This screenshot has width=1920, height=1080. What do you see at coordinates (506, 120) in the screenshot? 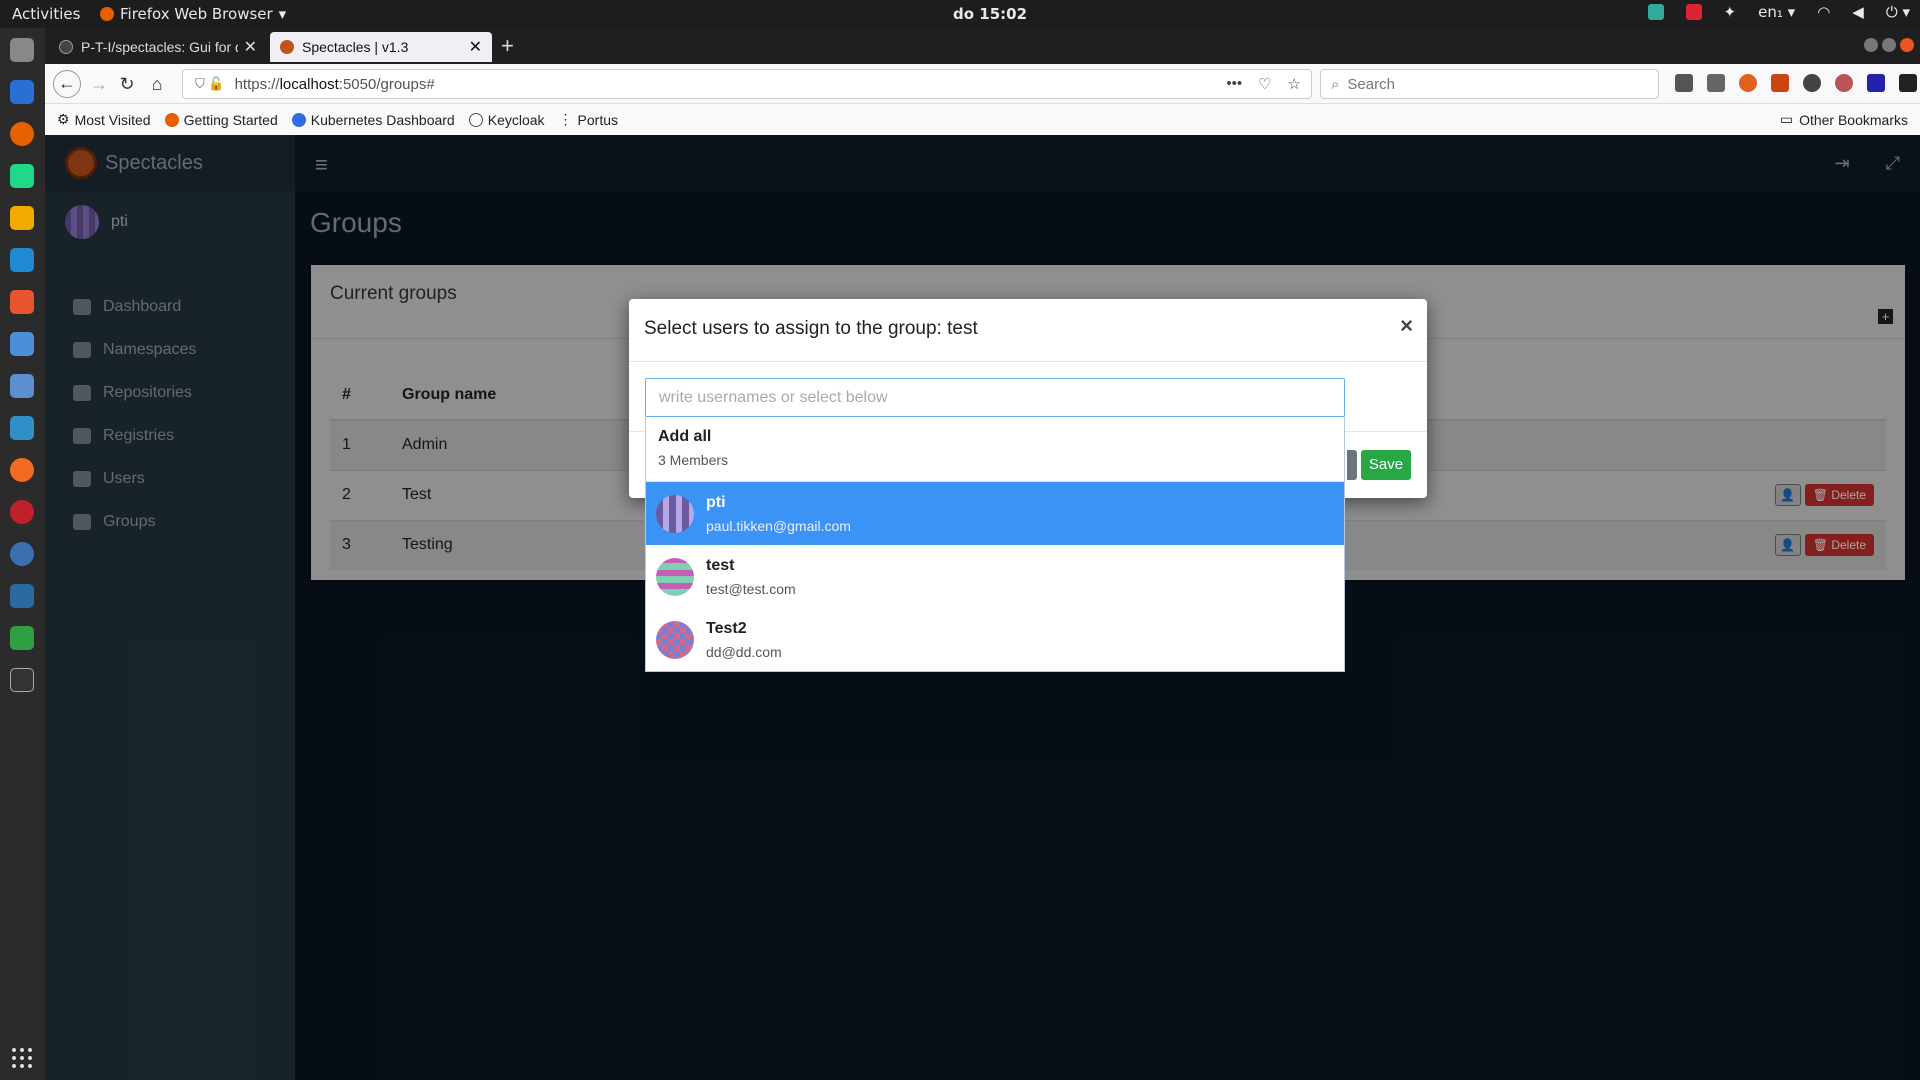
I see `bookmark-item: Keycloak` at bounding box center [506, 120].